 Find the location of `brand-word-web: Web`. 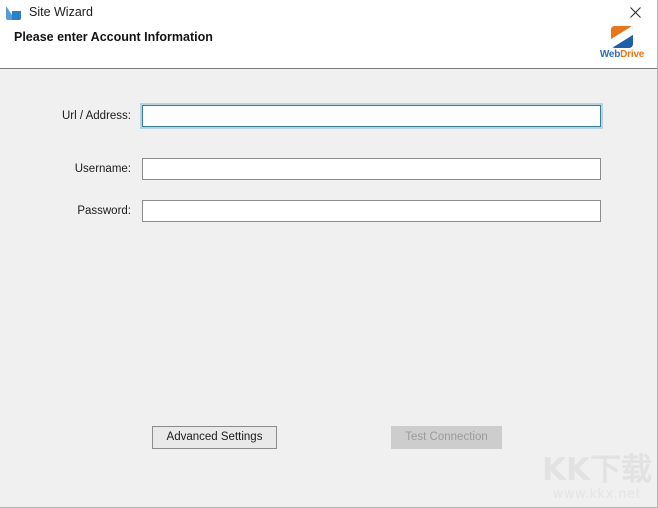

brand-word-web: Web is located at coordinates (610, 54).